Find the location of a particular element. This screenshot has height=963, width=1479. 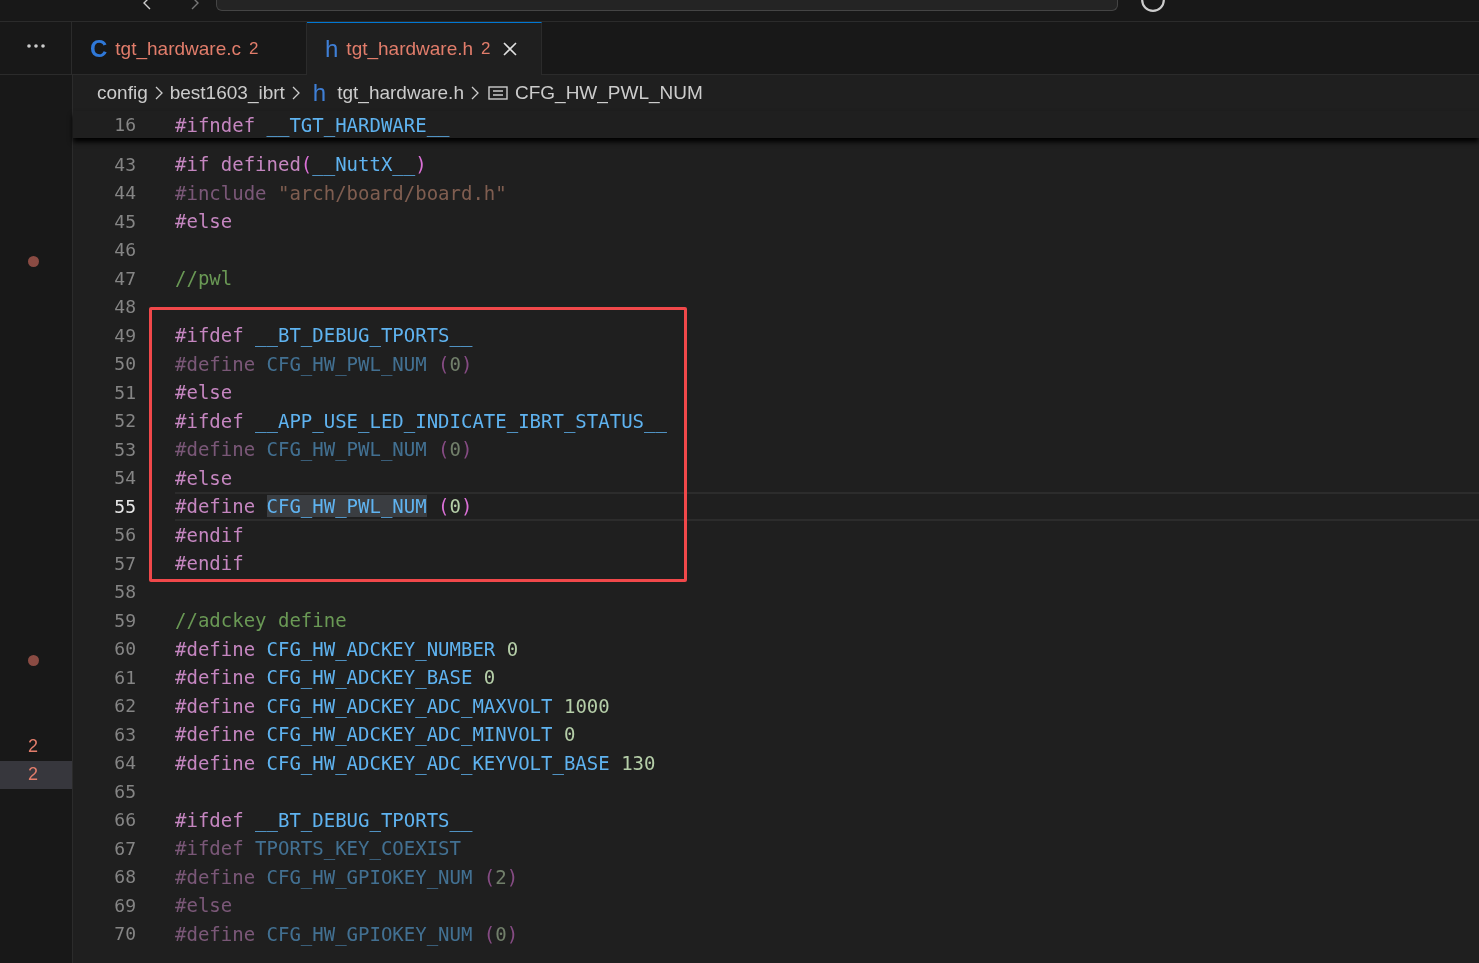

breadcrumb-item: best1603_ibrt is located at coordinates (227, 93).